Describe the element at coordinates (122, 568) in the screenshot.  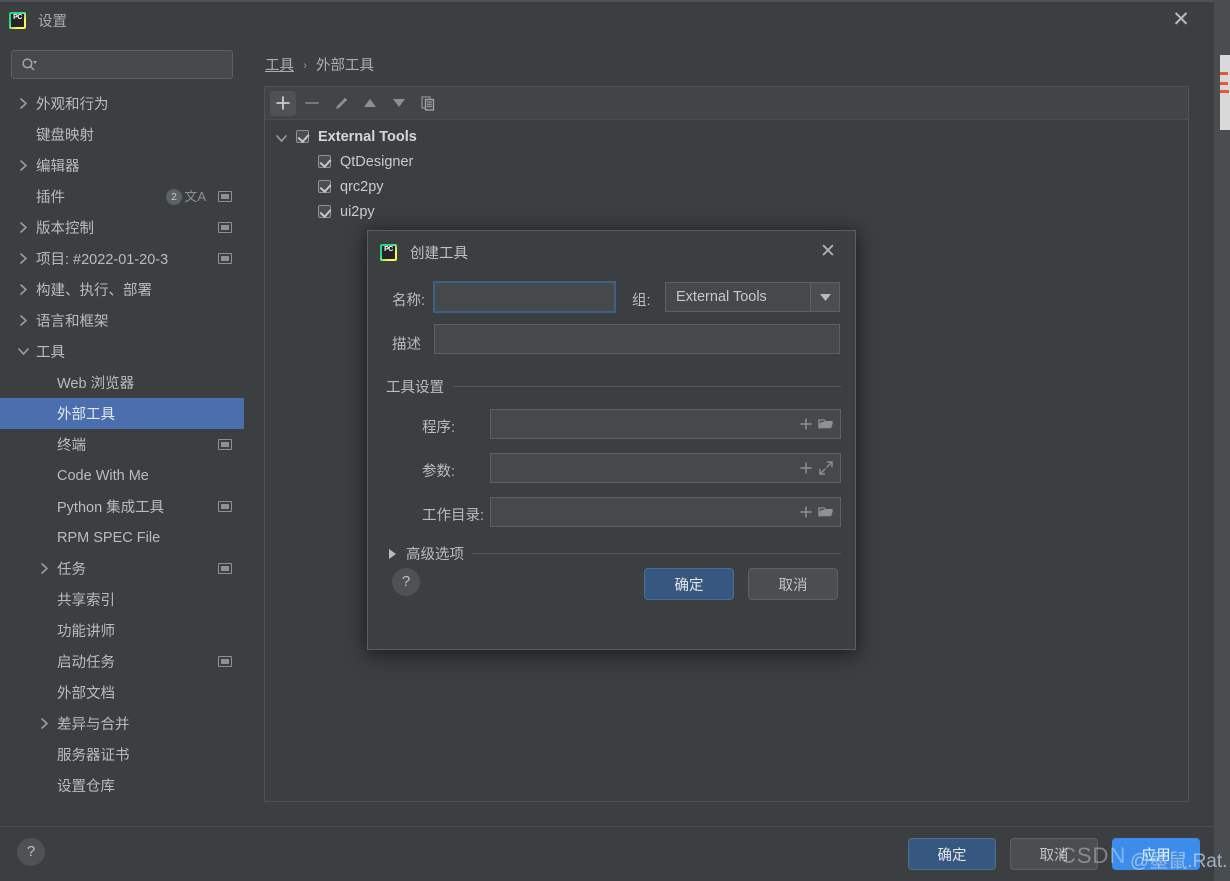
I see `sidebar-item-15: 任务` at that location.